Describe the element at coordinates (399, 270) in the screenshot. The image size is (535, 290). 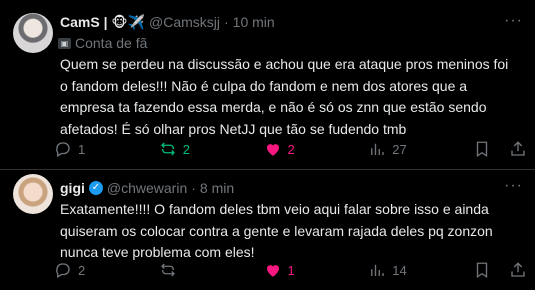
I see `views-count: 14` at that location.